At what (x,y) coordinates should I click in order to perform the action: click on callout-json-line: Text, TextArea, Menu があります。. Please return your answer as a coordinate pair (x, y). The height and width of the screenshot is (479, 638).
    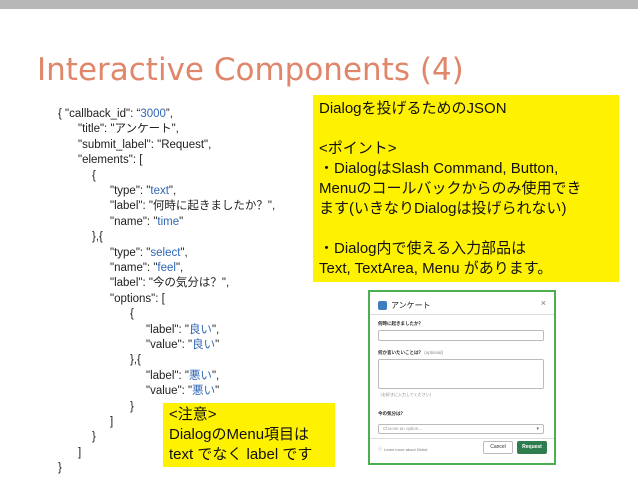
    Looking at the image, I should click on (436, 268).